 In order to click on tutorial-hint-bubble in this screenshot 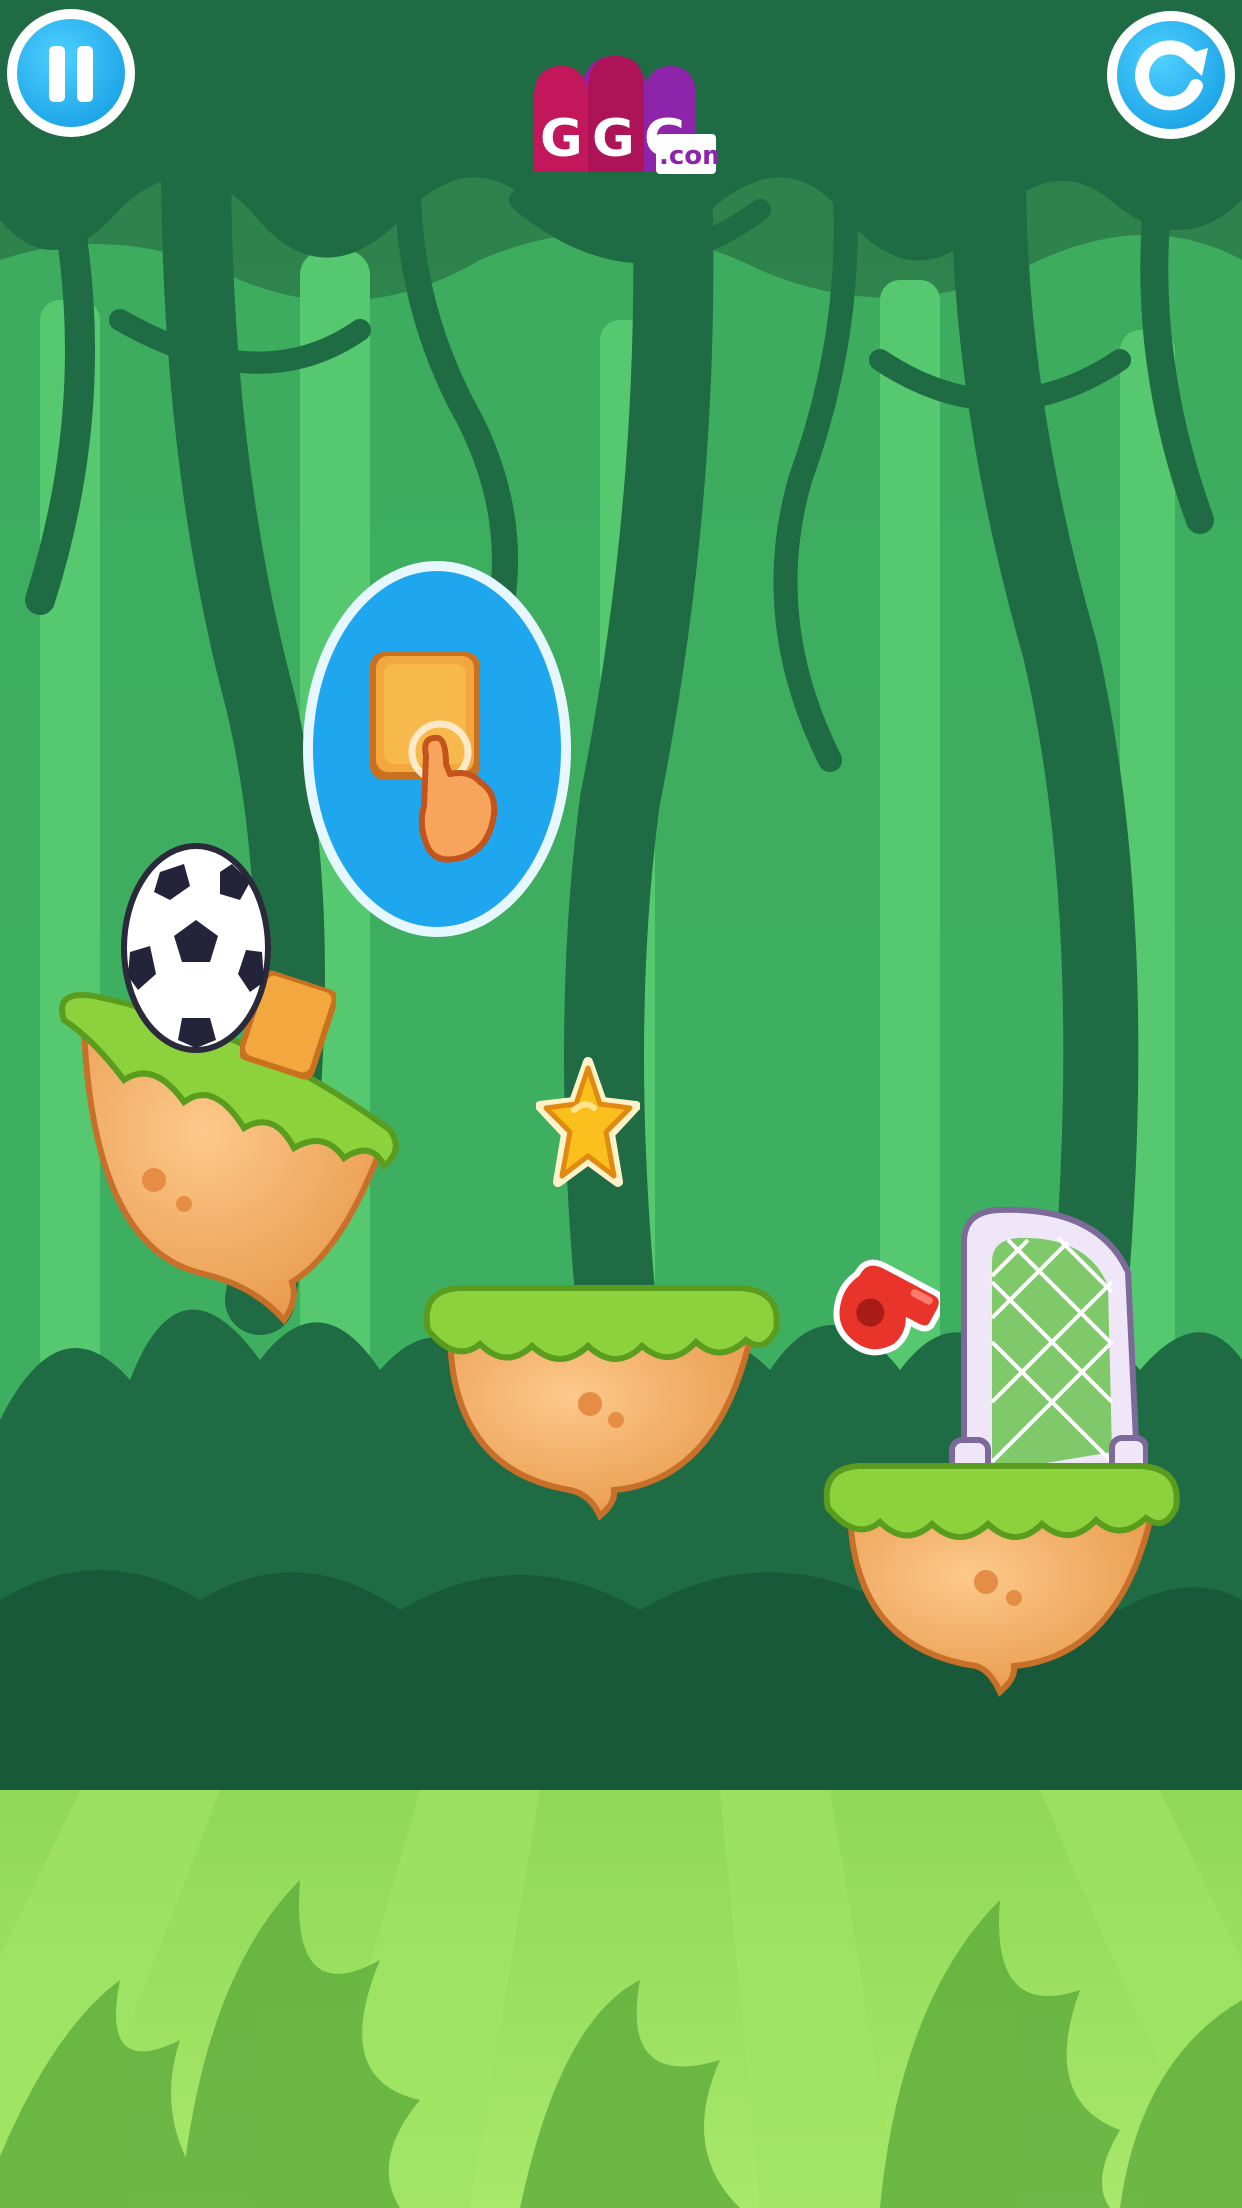, I will do `click(437, 749)`.